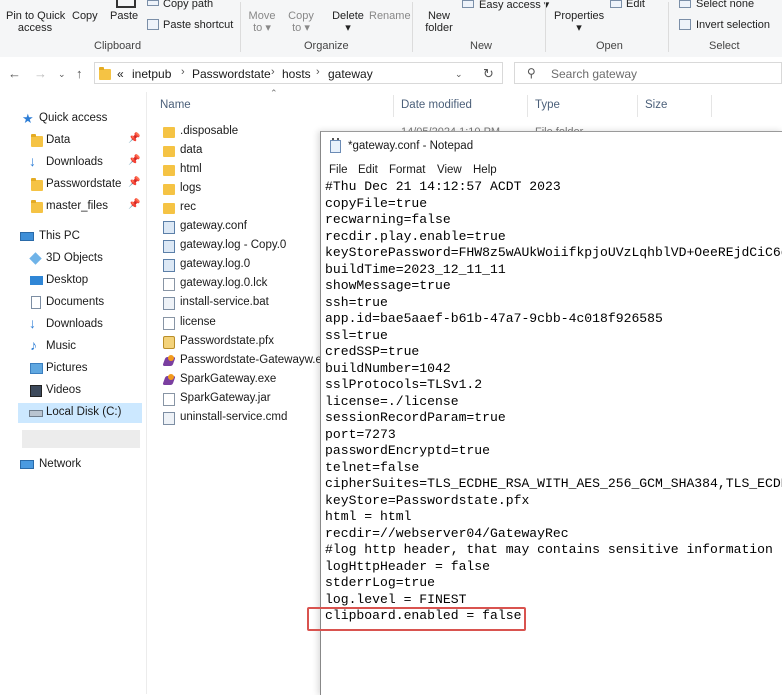 The width and height of the screenshot is (782, 695). Describe the element at coordinates (733, 25) in the screenshot. I see `invert-selection-button: Invert selection` at that location.